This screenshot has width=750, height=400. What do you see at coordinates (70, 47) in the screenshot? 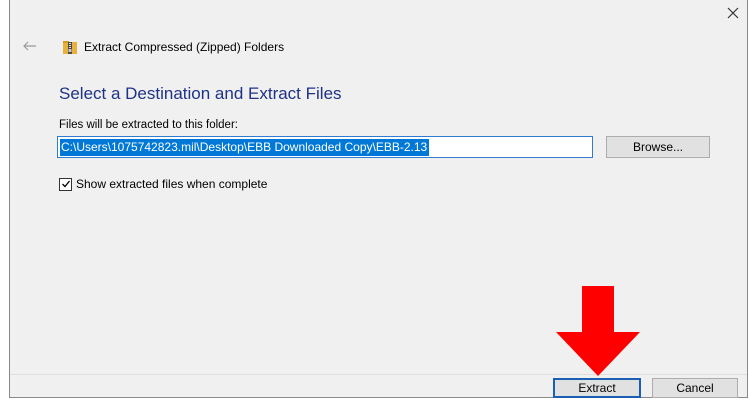
I see `zip-folder-icon` at bounding box center [70, 47].